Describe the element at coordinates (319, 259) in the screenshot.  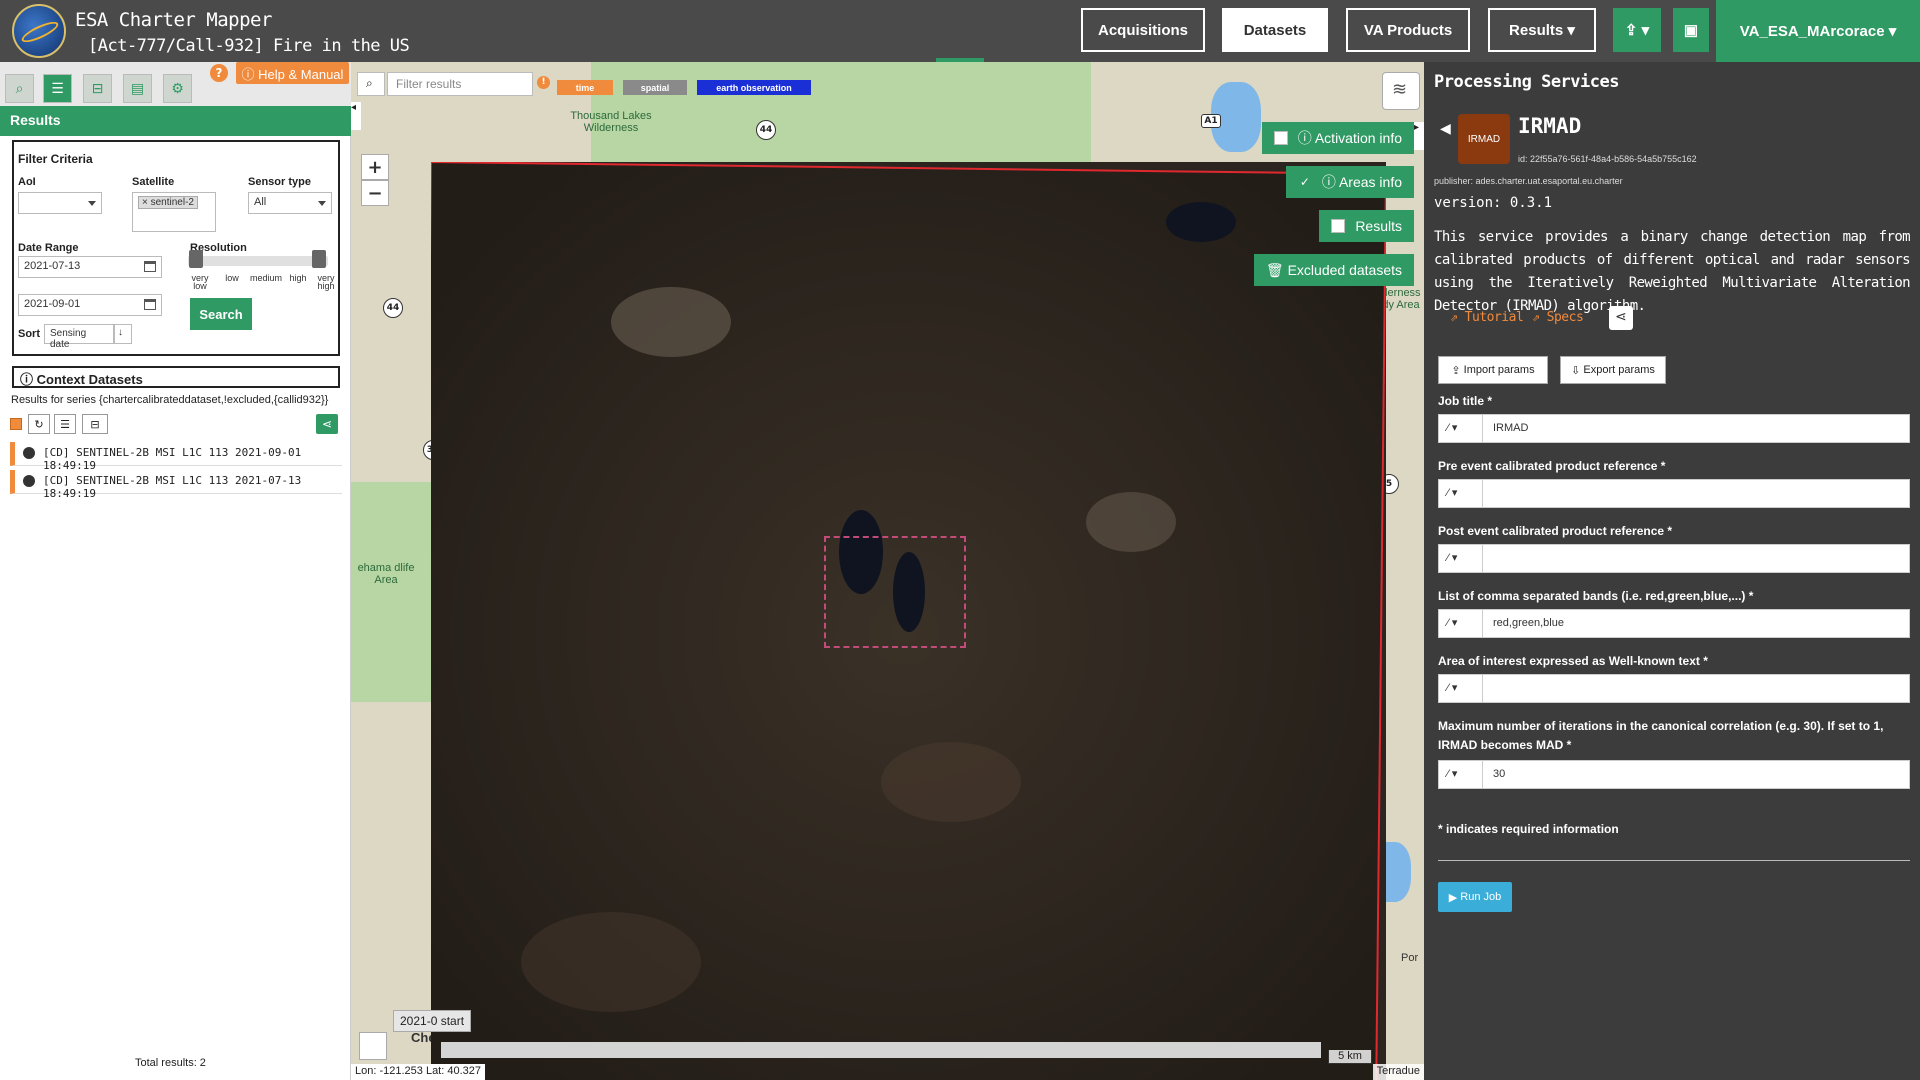
I see `resolution-slider-max-handle` at that location.